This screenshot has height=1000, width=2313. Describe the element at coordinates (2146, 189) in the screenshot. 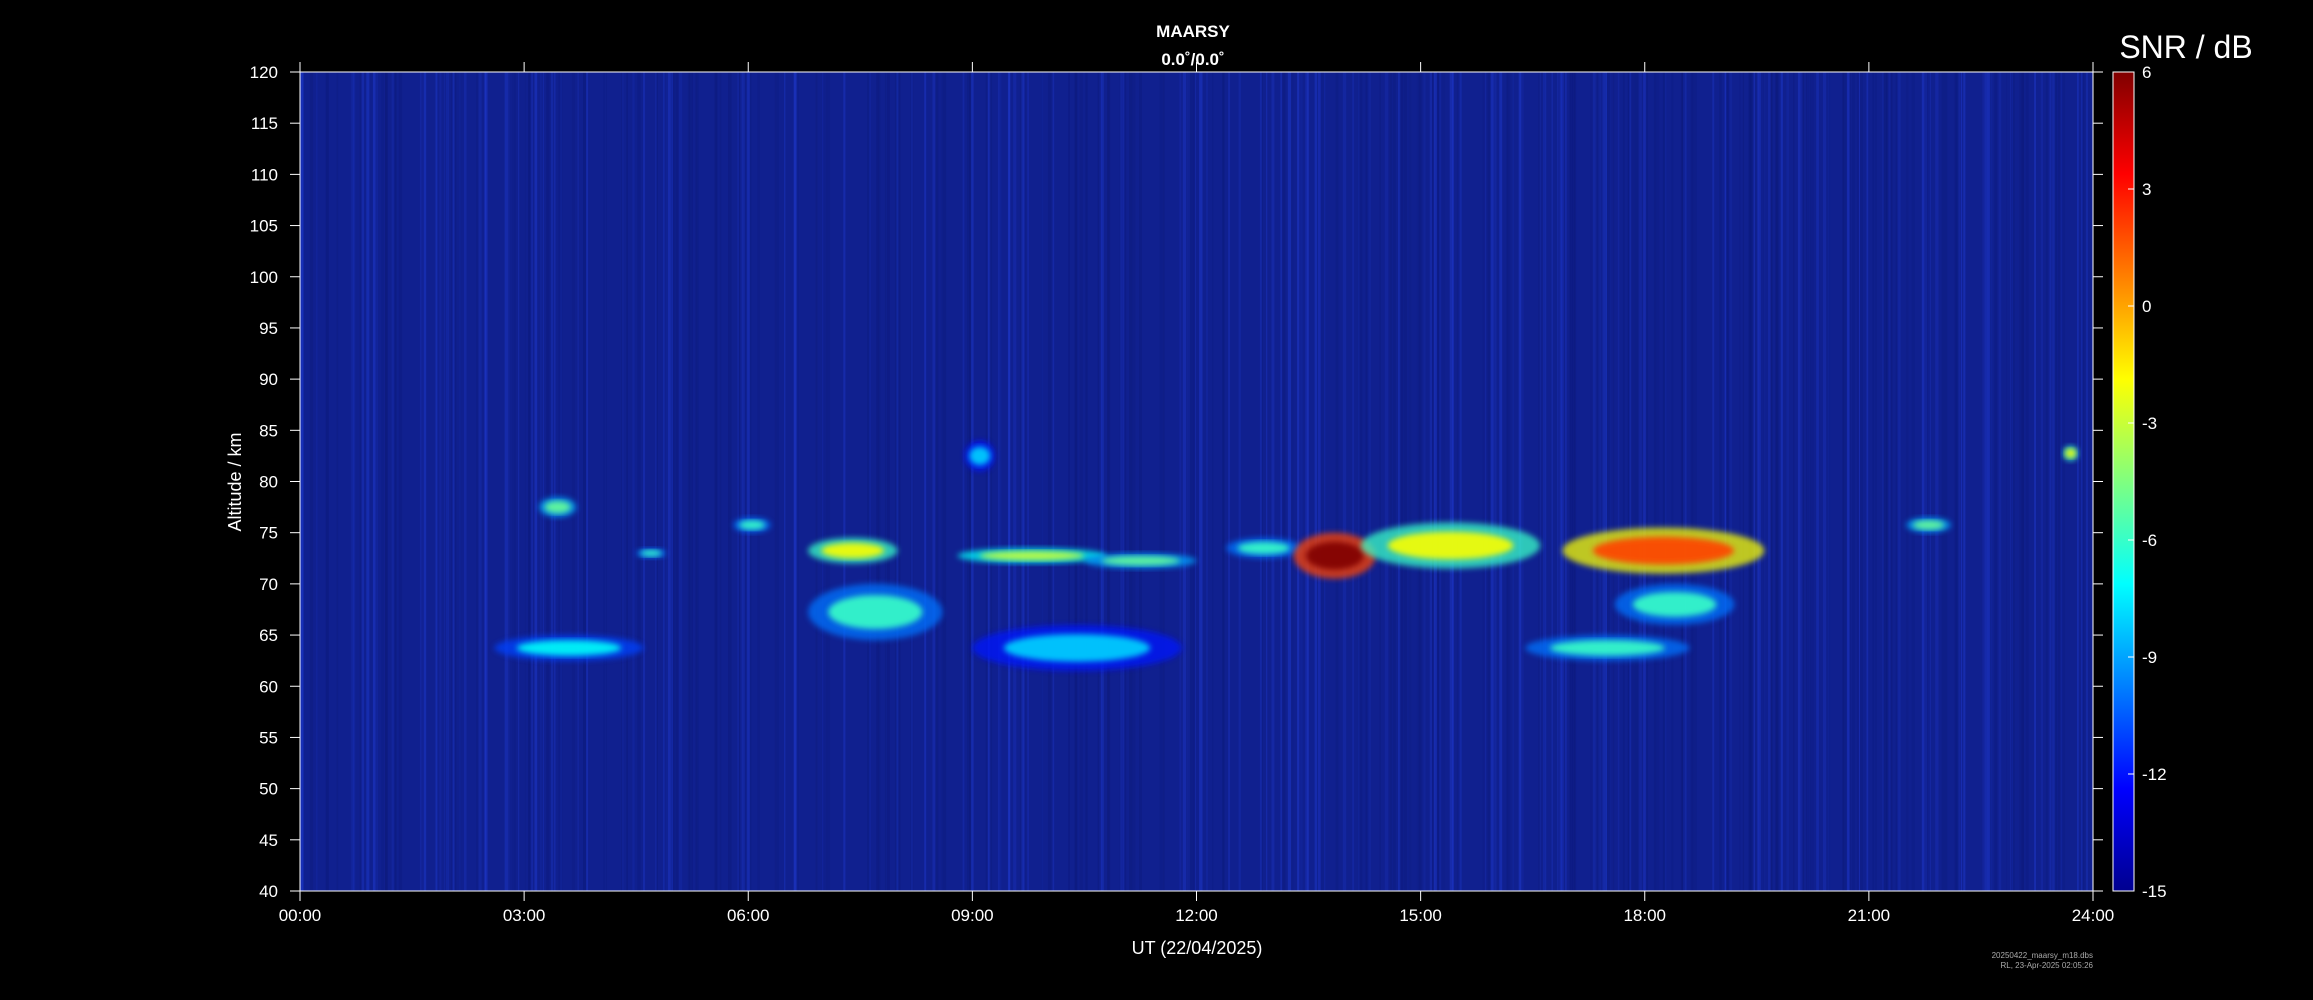

I see `colorbar-tick-label: 3` at that location.